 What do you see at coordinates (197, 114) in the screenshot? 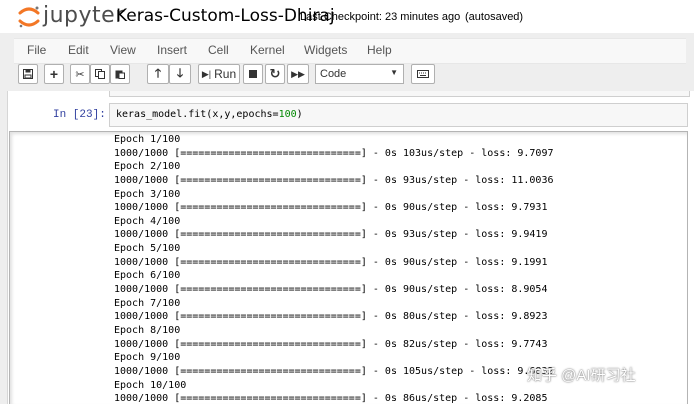
I see `code-text: keras_model.fit(x,y,epochs=` at bounding box center [197, 114].